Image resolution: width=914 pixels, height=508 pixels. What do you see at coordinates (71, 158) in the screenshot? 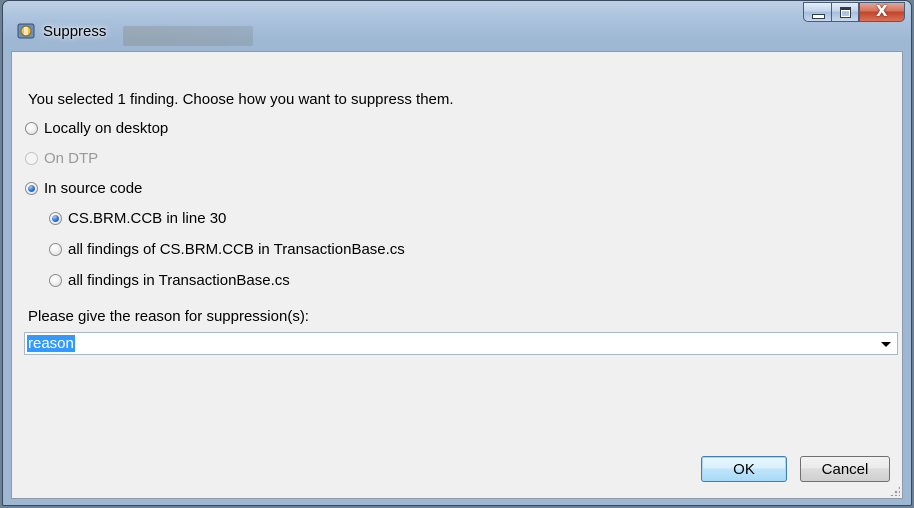
I see `radio-label: On DTP` at bounding box center [71, 158].